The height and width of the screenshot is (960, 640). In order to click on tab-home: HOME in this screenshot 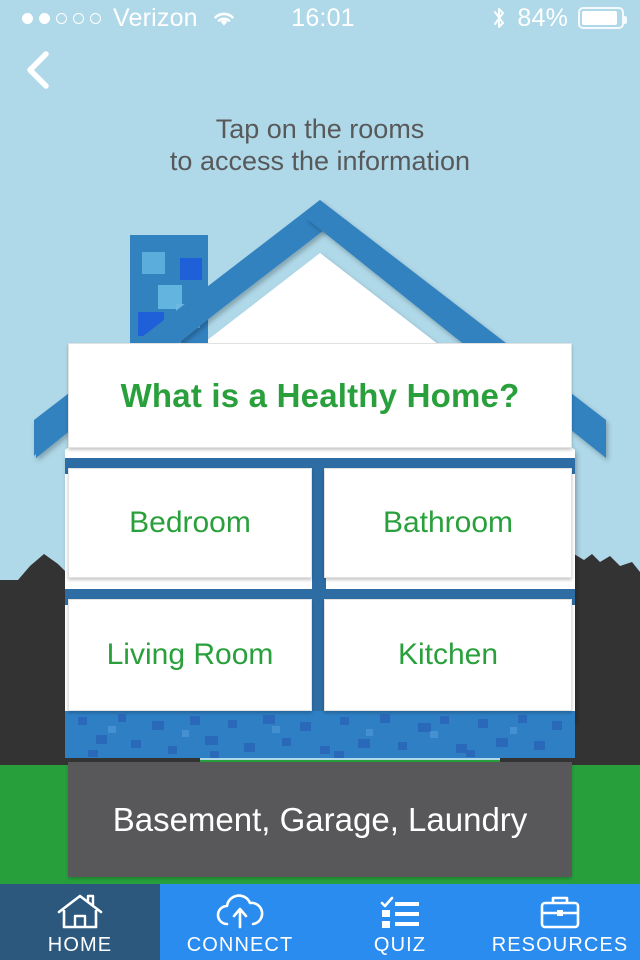, I will do `click(80, 922)`.